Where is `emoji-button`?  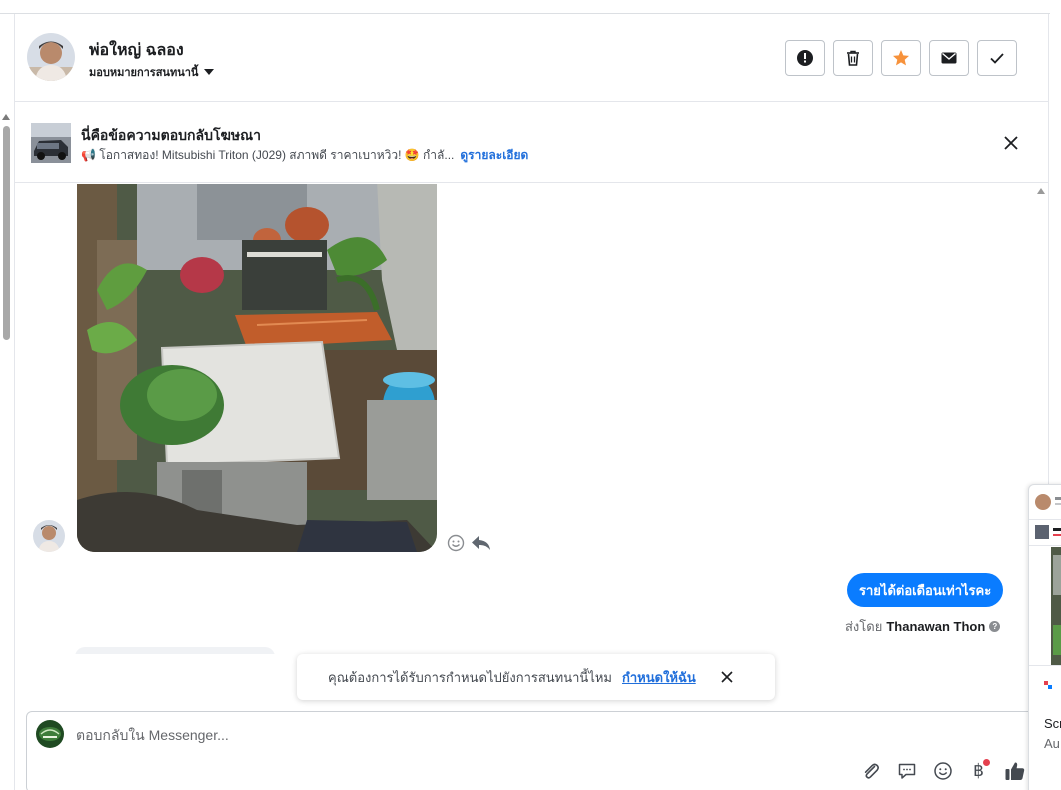
emoji-button is located at coordinates (942, 770).